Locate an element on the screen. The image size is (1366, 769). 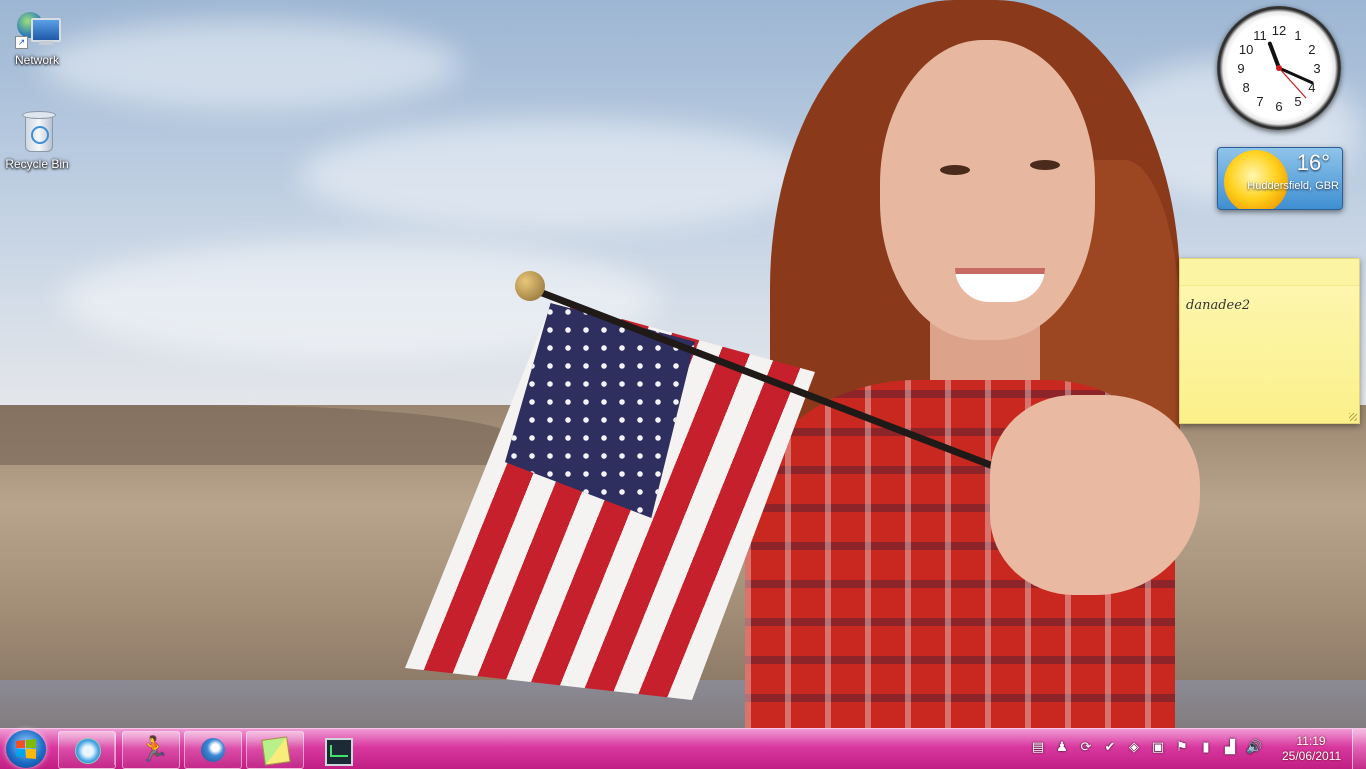
sticky-note-text: danadee2 is located at coordinates (1269, 305).